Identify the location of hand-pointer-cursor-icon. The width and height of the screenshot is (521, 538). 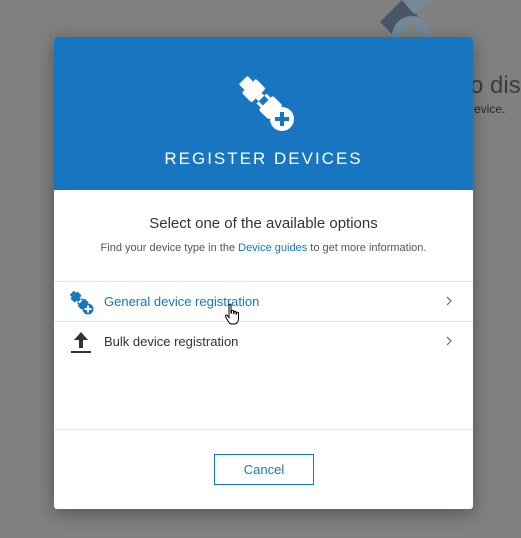
(231, 314).